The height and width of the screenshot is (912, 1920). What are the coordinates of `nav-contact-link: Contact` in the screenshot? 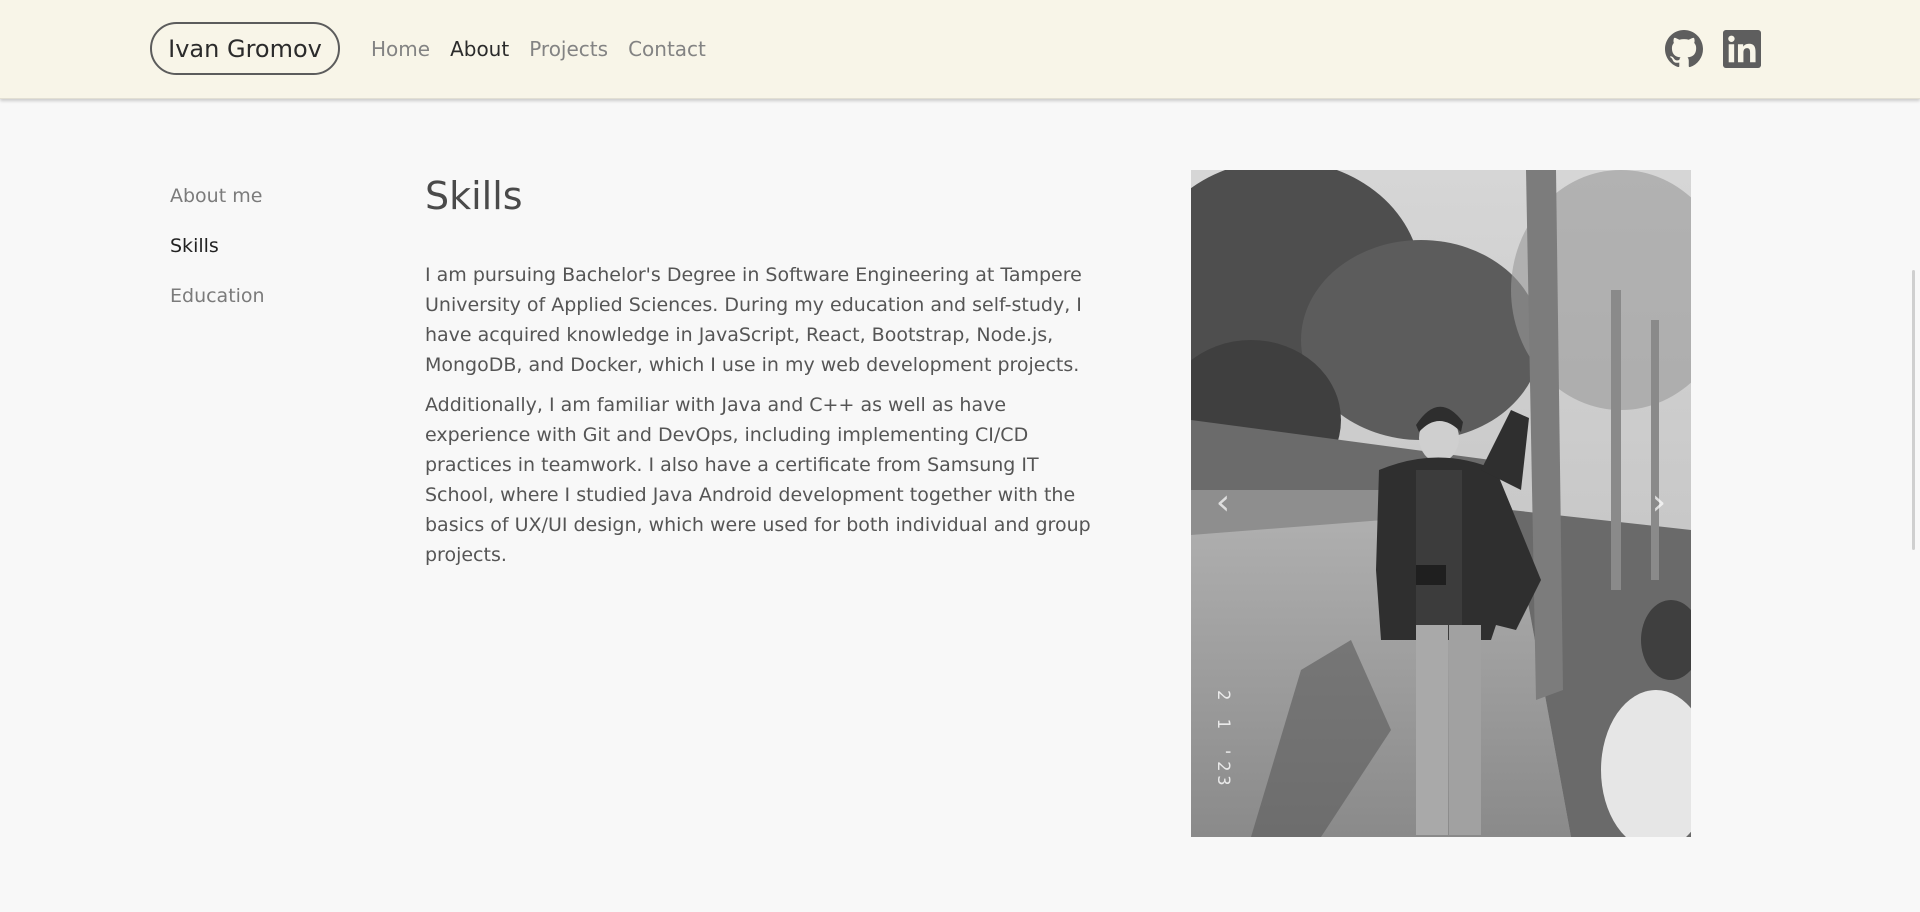 It's located at (667, 49).